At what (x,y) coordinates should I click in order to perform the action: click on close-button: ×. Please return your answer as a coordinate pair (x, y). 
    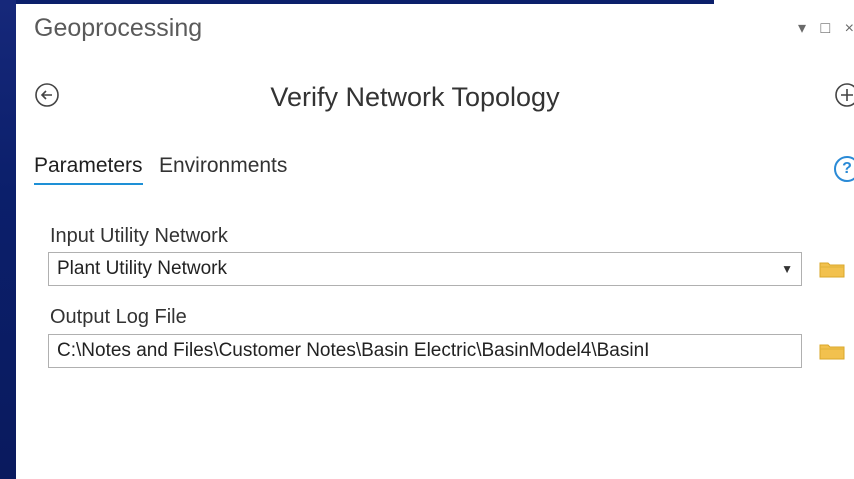
    Looking at the image, I should click on (849, 28).